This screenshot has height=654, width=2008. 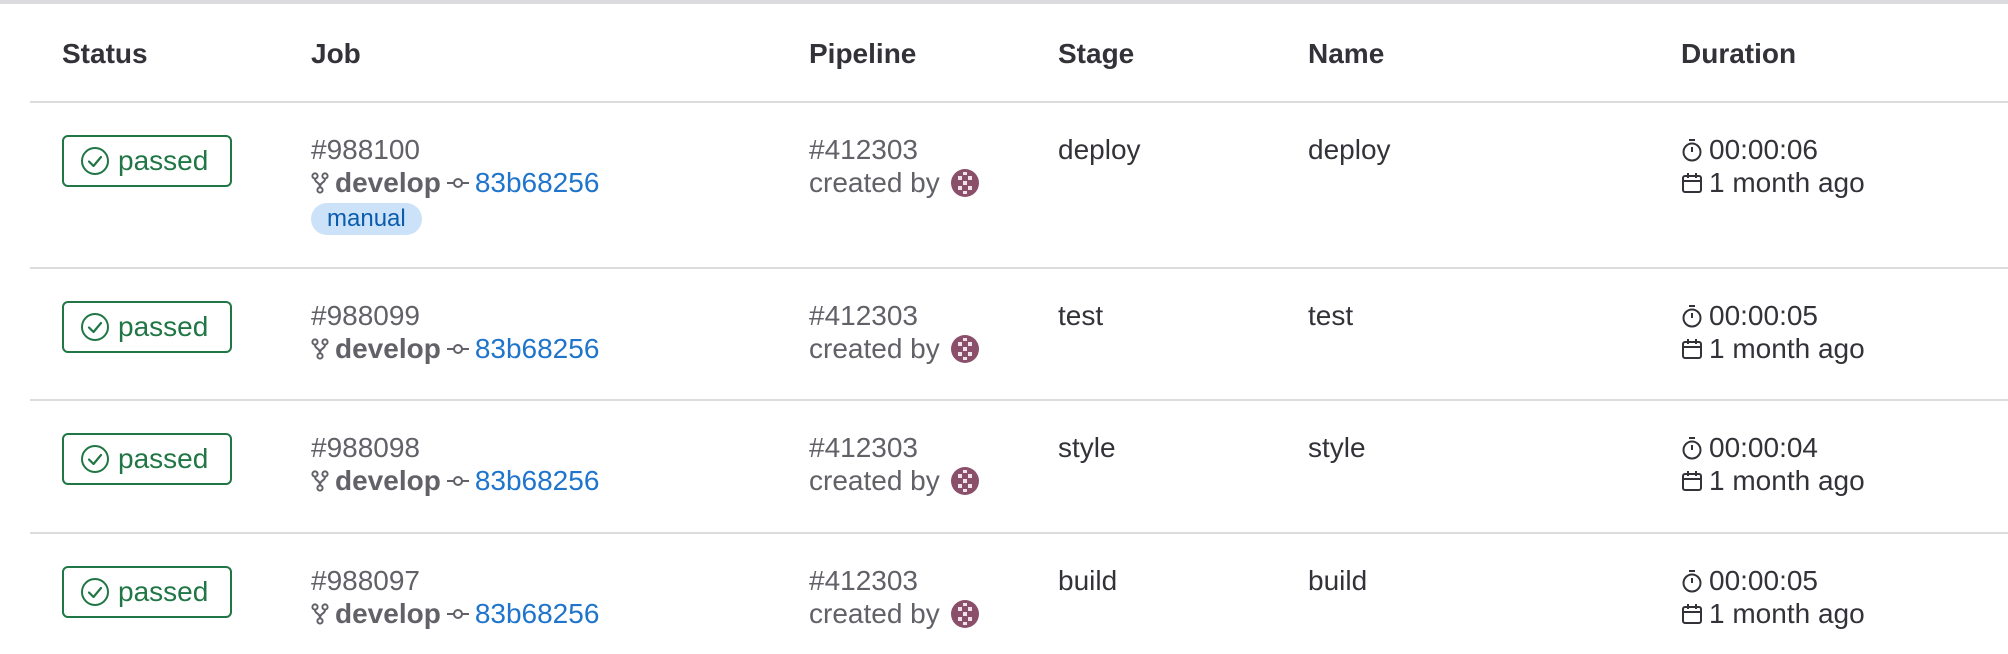 I want to click on job-cell: #988099 develop 83b68256, so click(x=455, y=332).